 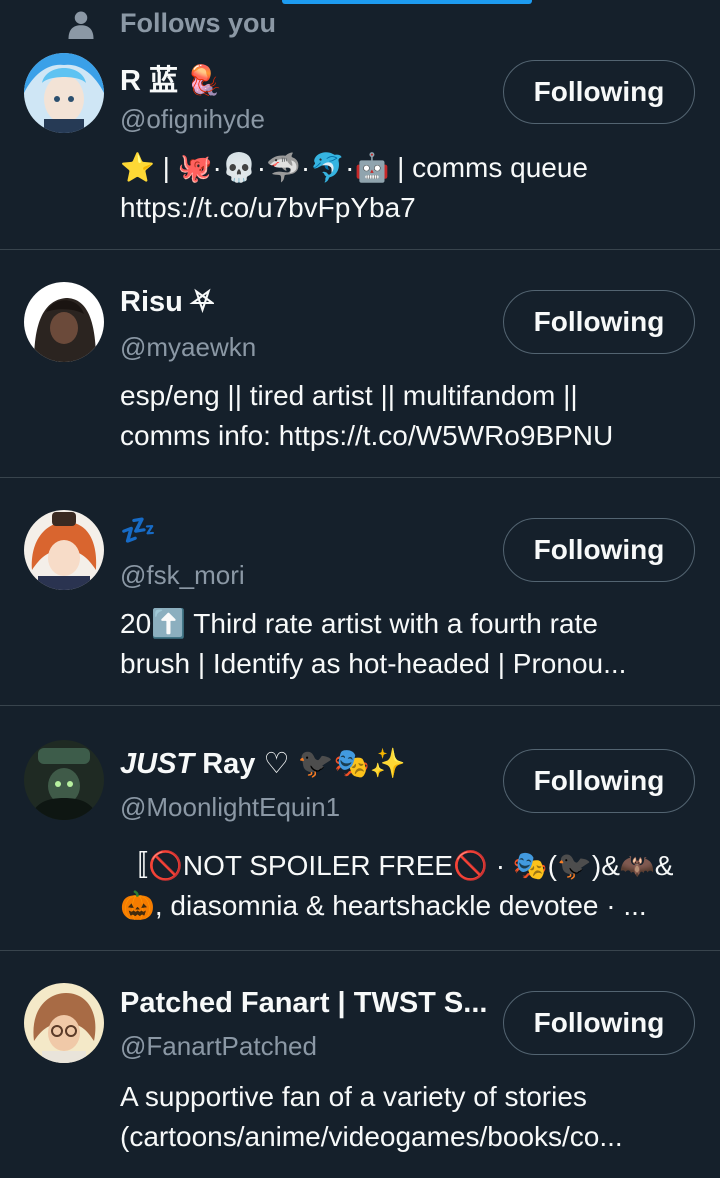 I want to click on bio-link: https://t.co/u7bvFpYba7, so click(x=410, y=208).